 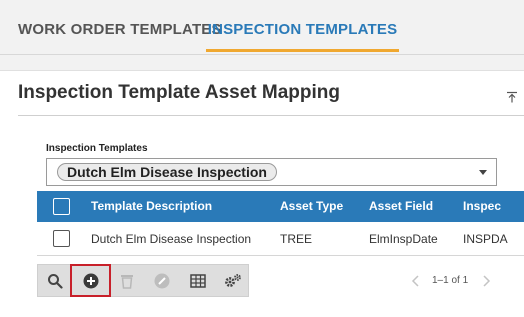 I want to click on select-all-checkbox, so click(x=61, y=206).